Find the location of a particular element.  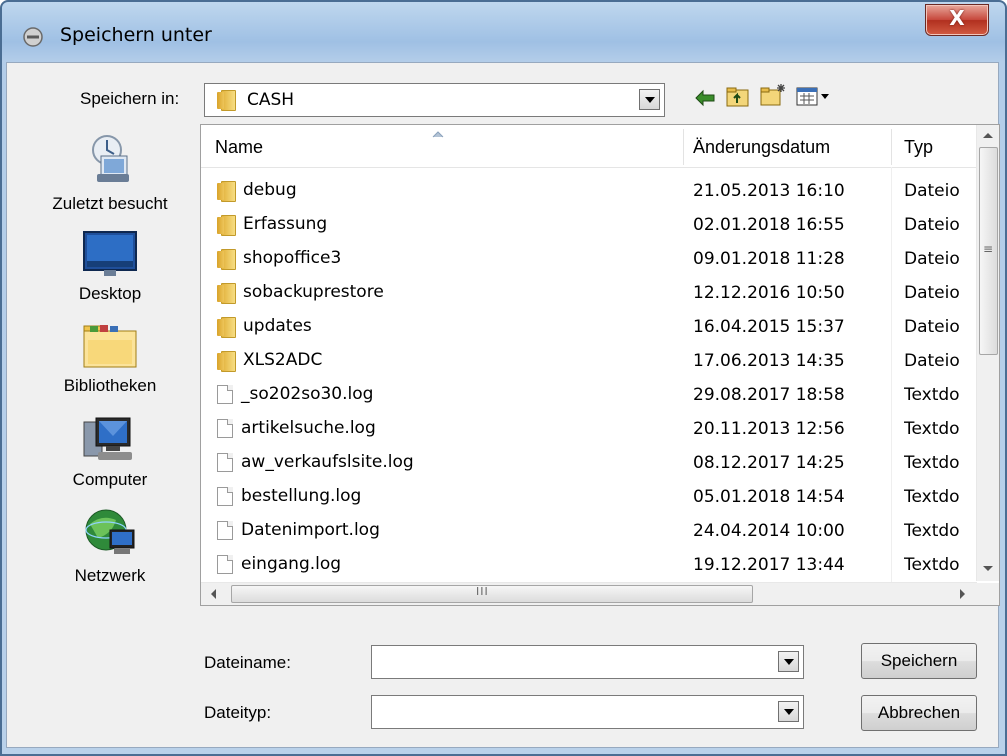

place-label: Desktop is located at coordinates (110, 293).